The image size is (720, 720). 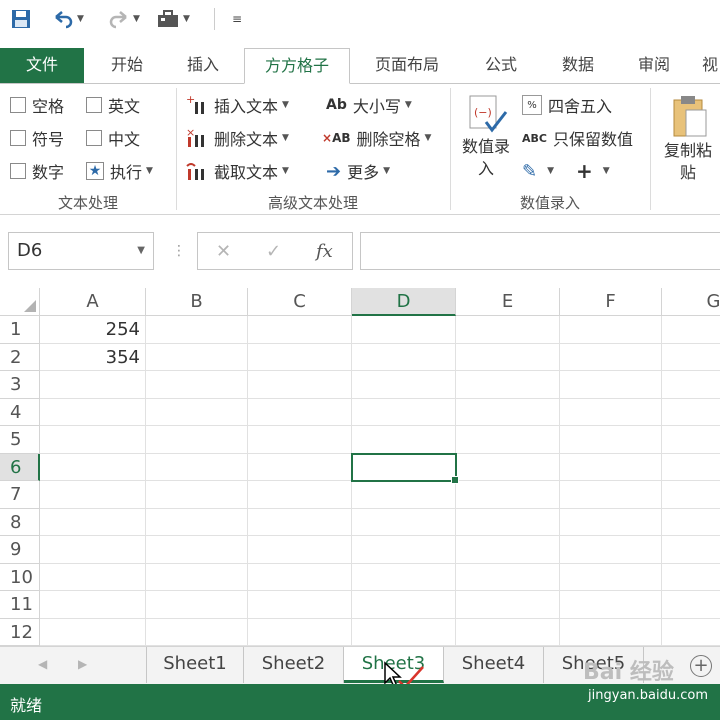 I want to click on plus-icon: +, so click(x=584, y=171).